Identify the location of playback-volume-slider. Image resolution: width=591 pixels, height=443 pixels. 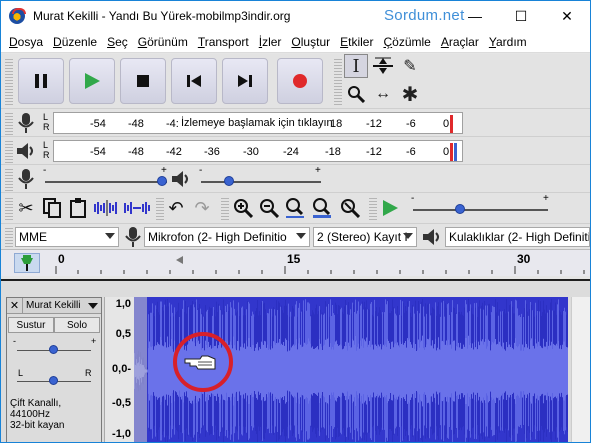
(261, 182).